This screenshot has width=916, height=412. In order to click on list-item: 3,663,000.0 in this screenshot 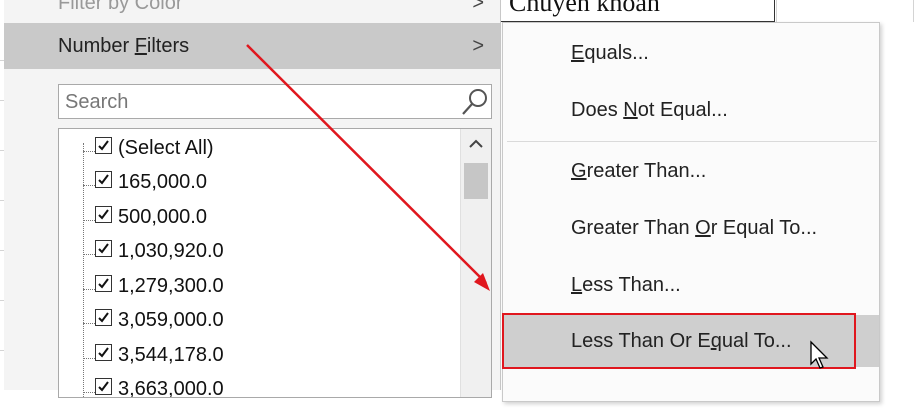, I will do `click(268, 385)`.